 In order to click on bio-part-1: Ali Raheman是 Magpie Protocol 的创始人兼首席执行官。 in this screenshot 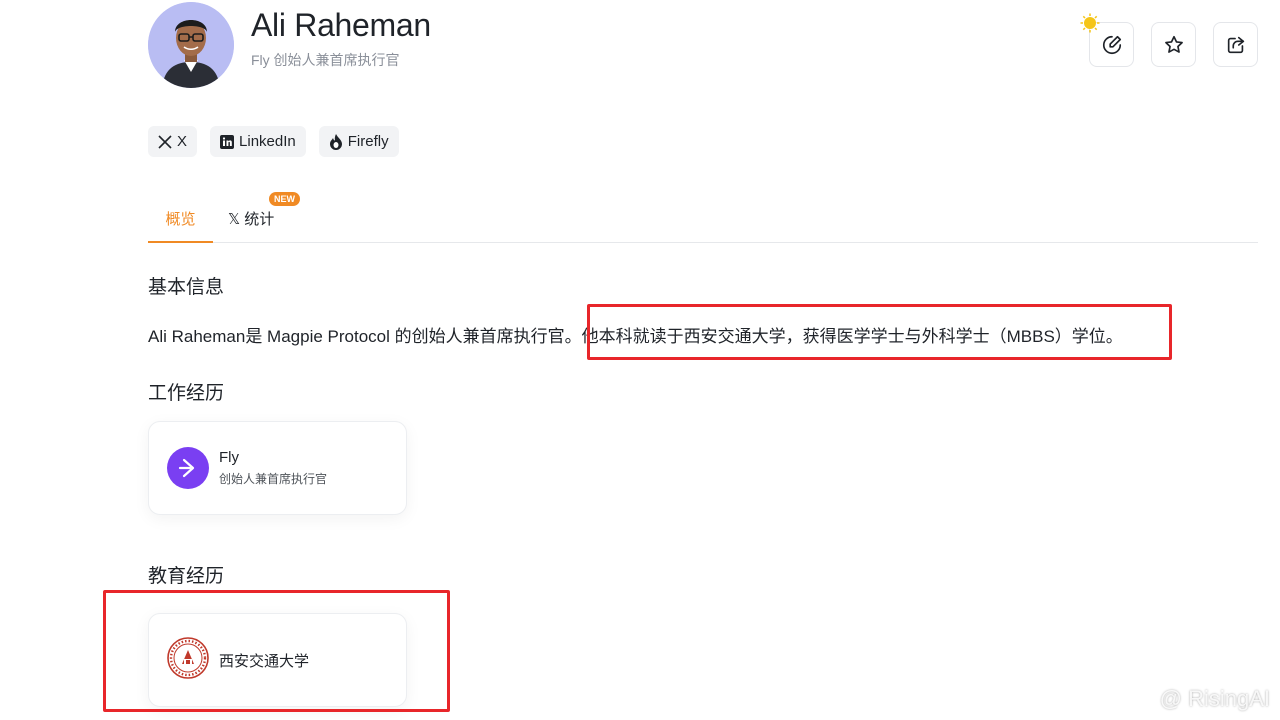, I will do `click(365, 336)`.